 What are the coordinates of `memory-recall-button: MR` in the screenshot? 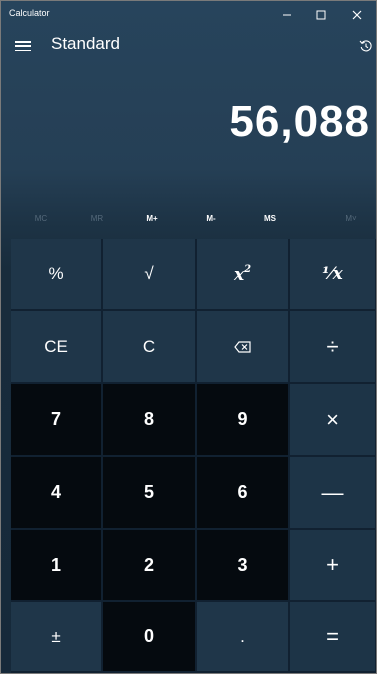 It's located at (97, 219).